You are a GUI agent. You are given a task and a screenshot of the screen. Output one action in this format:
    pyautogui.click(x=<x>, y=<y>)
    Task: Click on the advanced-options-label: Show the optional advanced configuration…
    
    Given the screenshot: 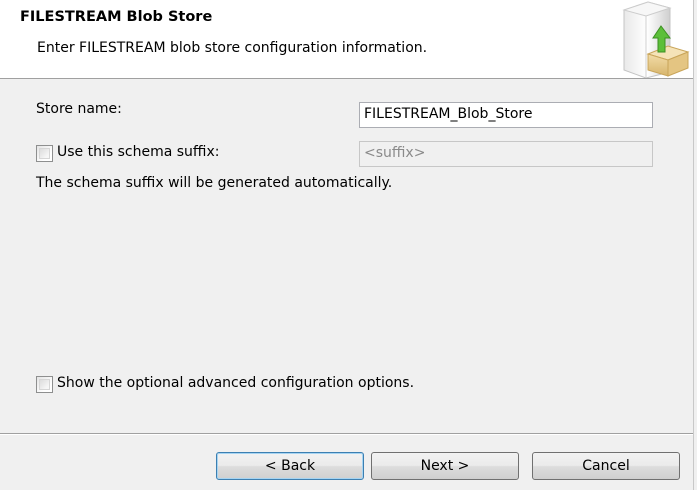 What is the action you would take?
    pyautogui.click(x=235, y=383)
    